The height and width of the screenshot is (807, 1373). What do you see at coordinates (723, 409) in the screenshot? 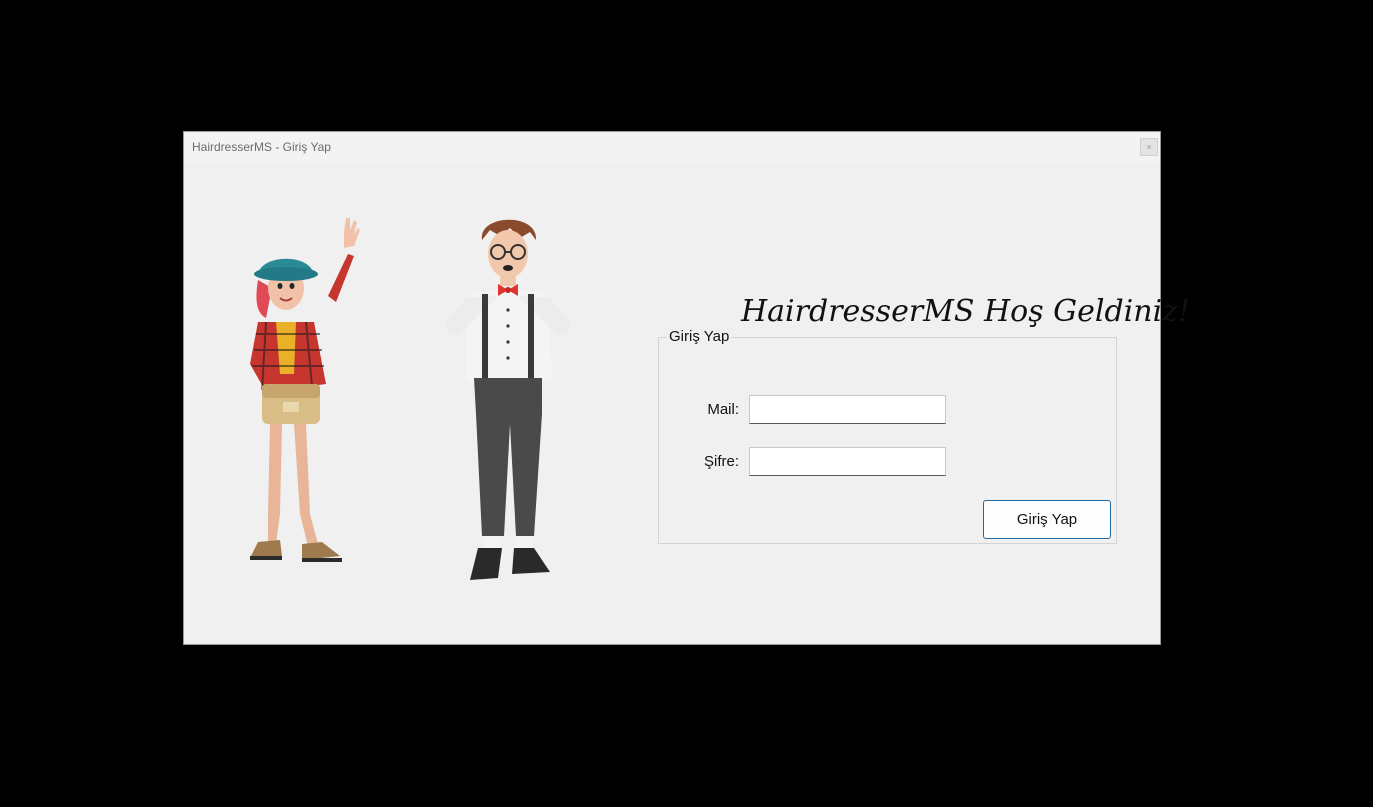
I see `mail-label: Mail:` at bounding box center [723, 409].